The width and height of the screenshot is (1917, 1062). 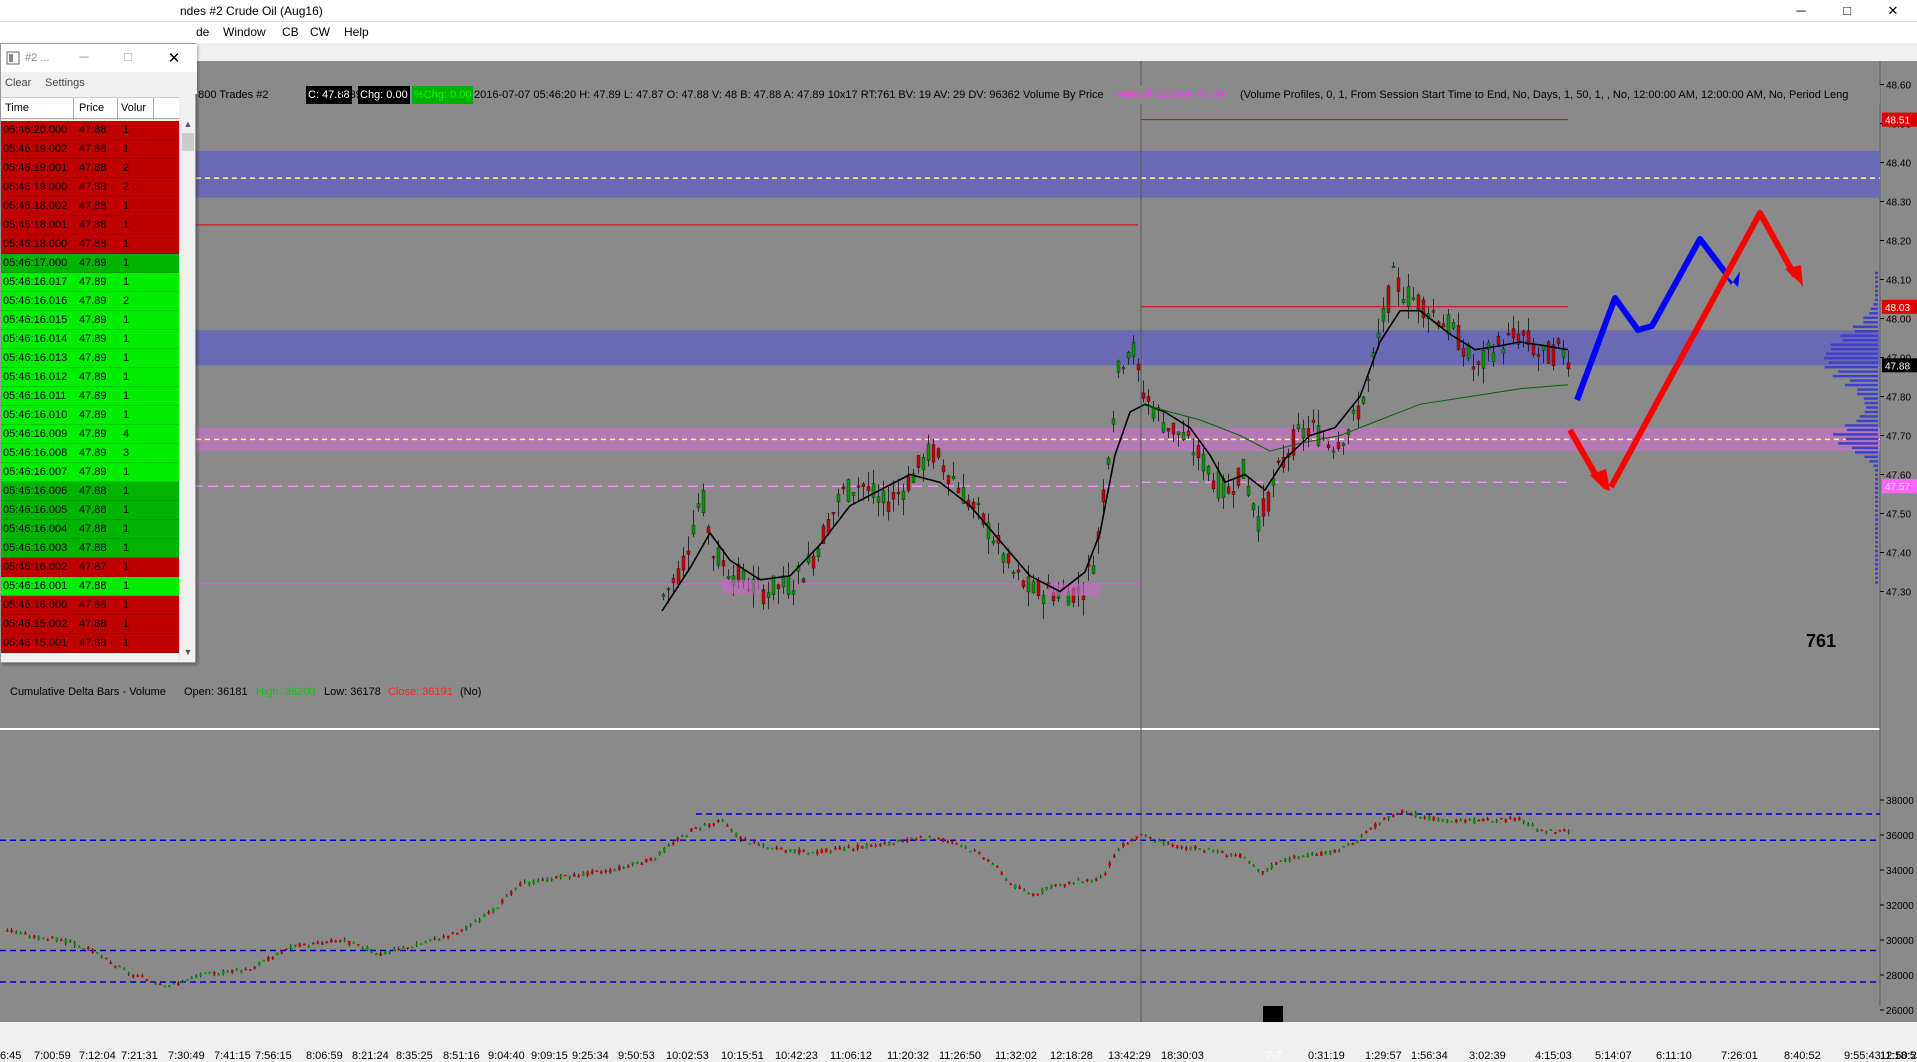 What do you see at coordinates (90, 168) in the screenshot?
I see `tape-row: 05:46:19.001 47.88 2` at bounding box center [90, 168].